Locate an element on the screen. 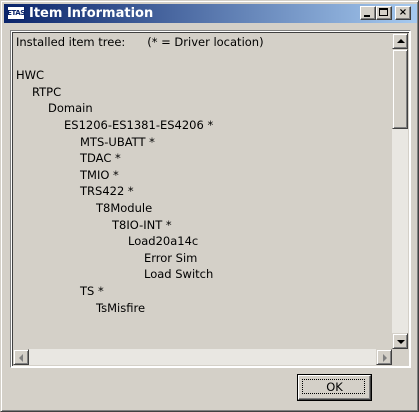 The width and height of the screenshot is (419, 412). tree-item: TDAC * is located at coordinates (100, 158).